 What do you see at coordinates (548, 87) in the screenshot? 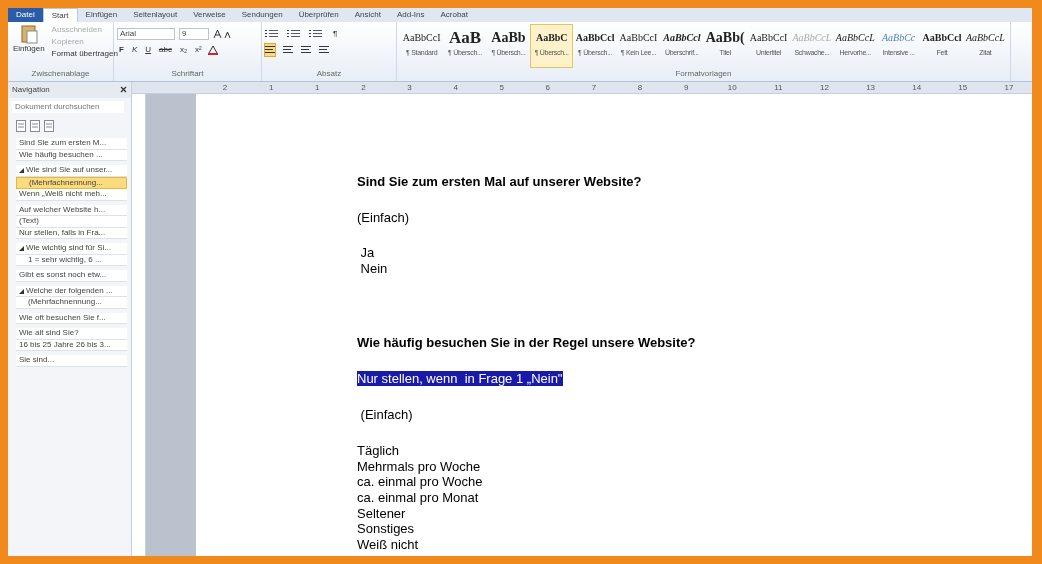
I see `ruler-number: 6` at bounding box center [548, 87].